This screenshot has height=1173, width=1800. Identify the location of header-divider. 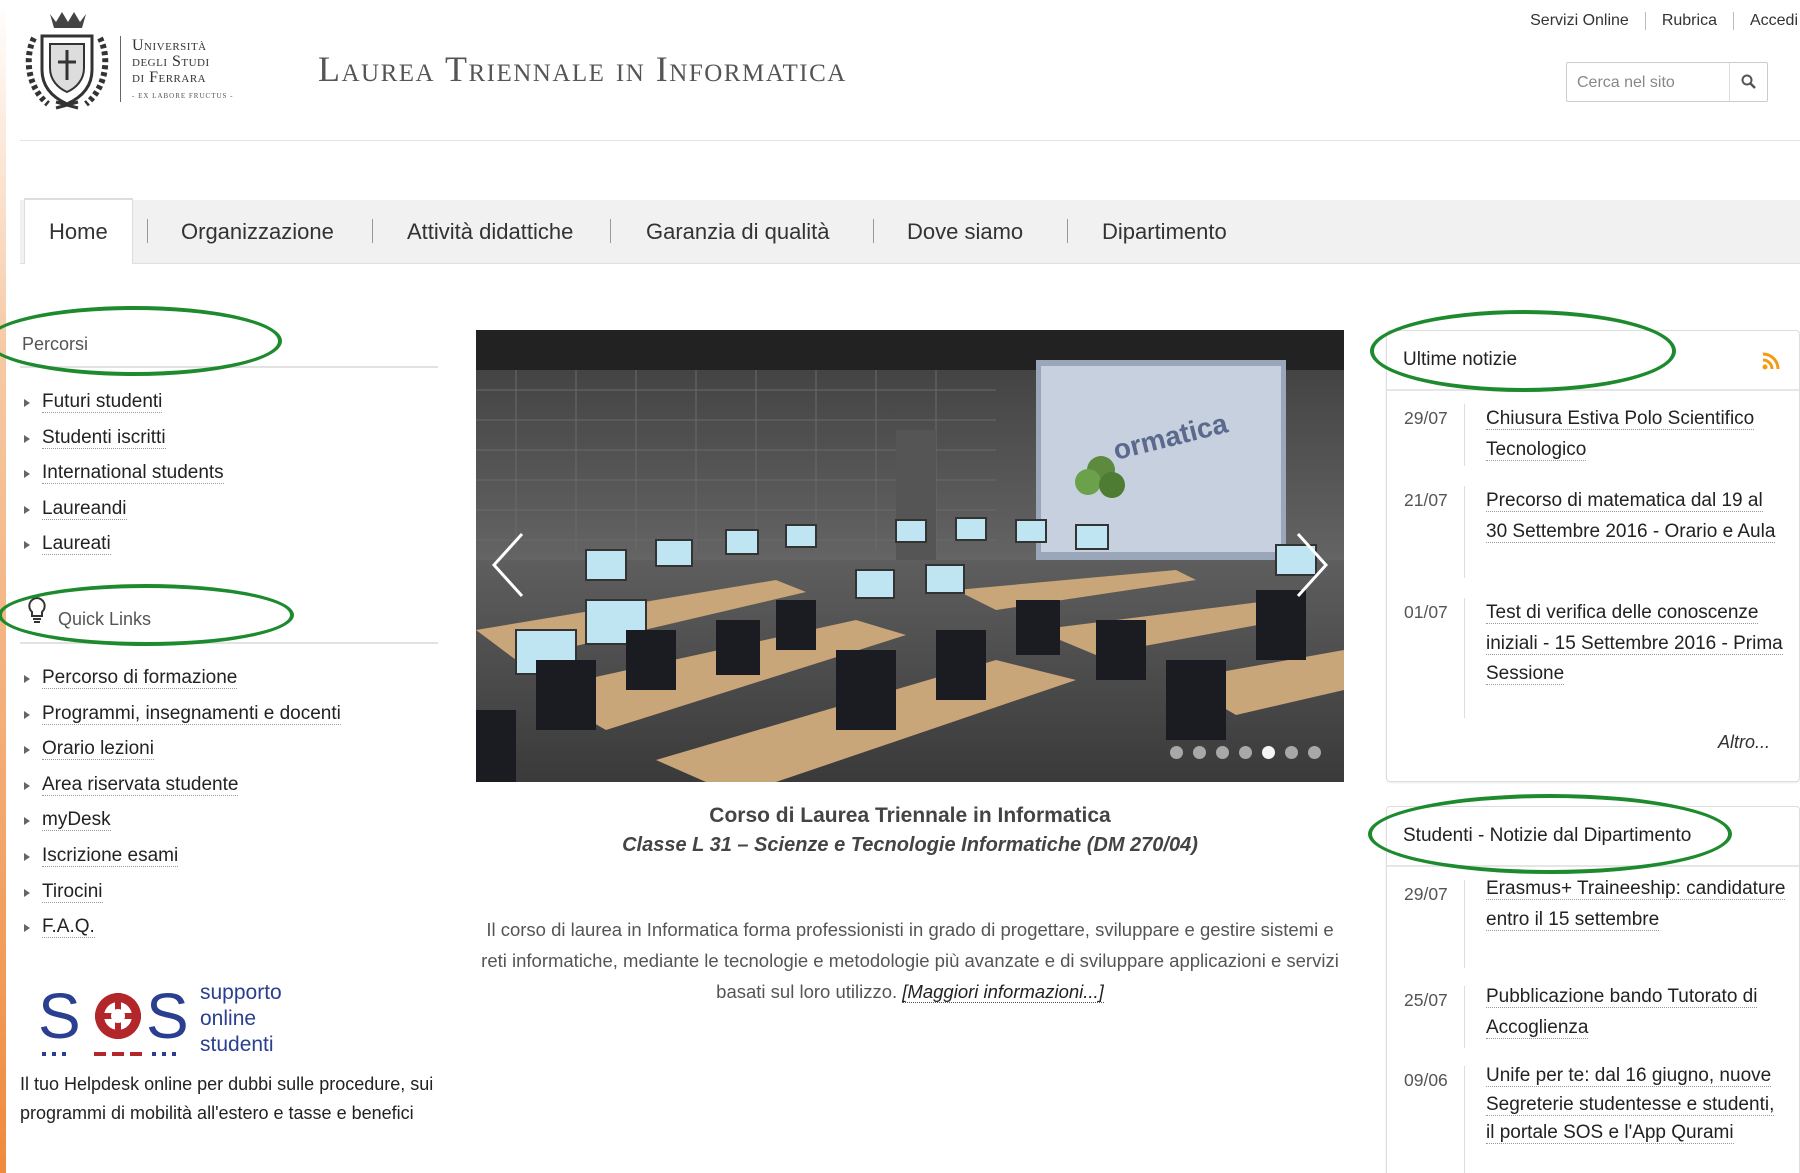
(910, 140).